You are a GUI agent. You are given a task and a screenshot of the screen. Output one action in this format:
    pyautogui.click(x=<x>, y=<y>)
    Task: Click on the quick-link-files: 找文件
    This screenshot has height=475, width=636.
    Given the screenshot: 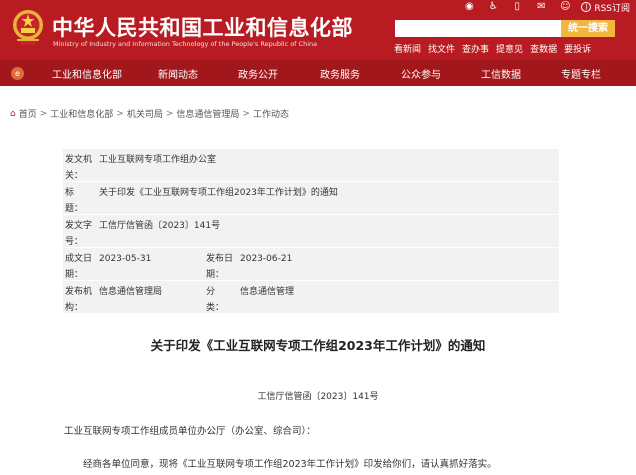 What is the action you would take?
    pyautogui.click(x=441, y=48)
    